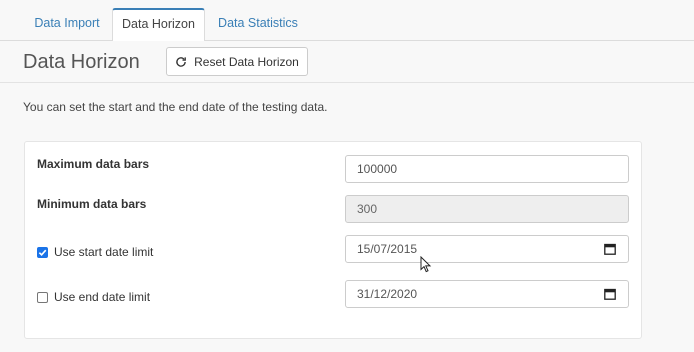  I want to click on check-icon, so click(42, 252).